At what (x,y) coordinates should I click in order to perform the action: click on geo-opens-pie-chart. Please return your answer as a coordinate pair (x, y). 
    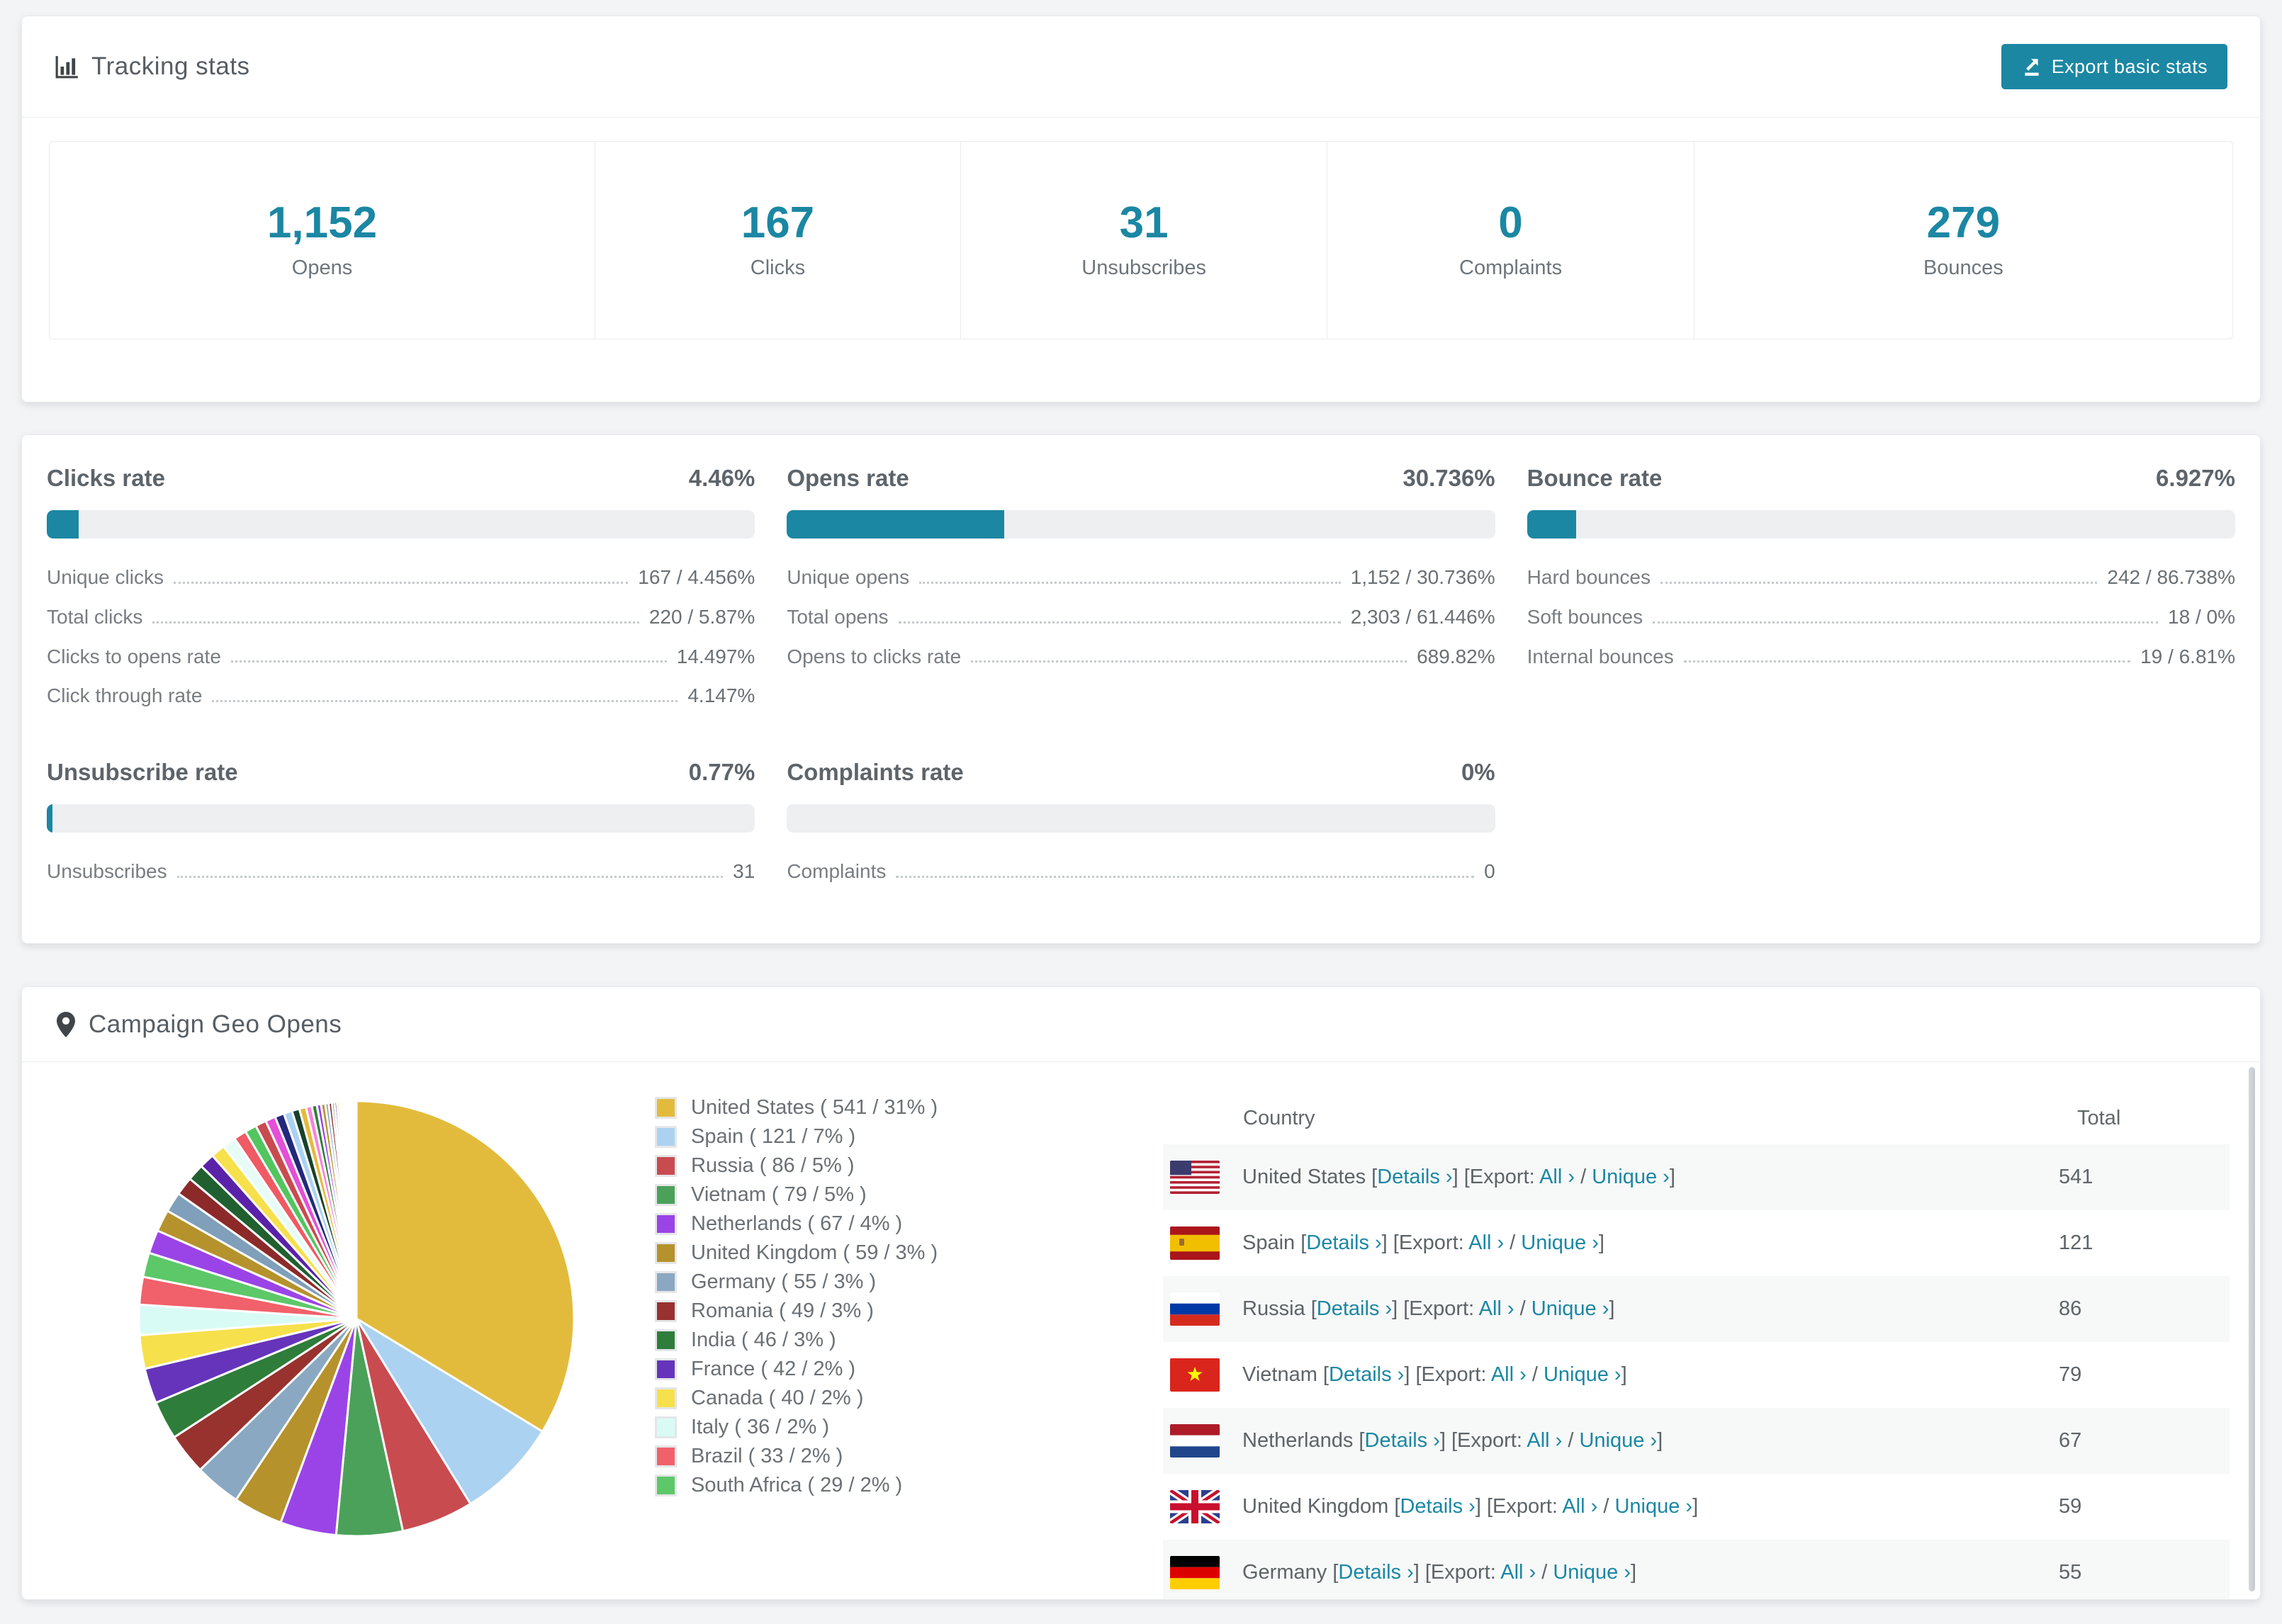
    Looking at the image, I should click on (356, 1319).